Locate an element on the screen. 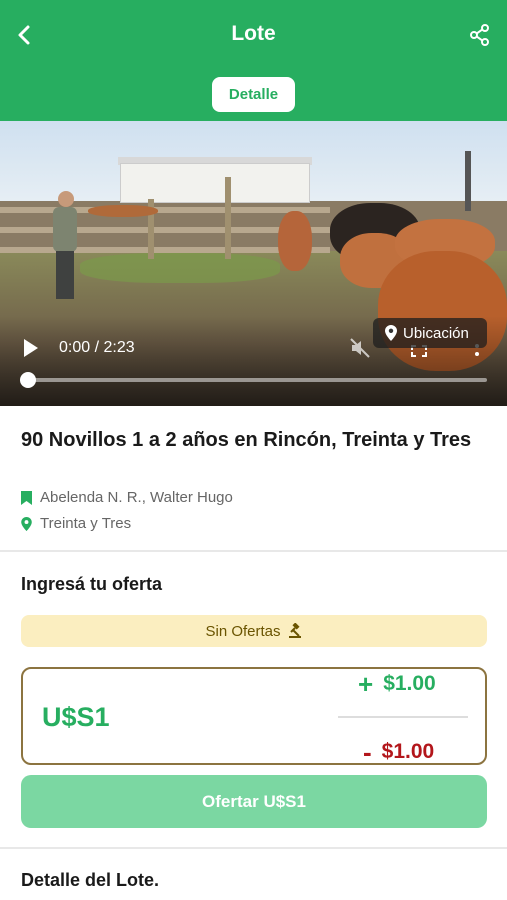 Image resolution: width=507 pixels, height=900 pixels. video-grass is located at coordinates (180, 268).